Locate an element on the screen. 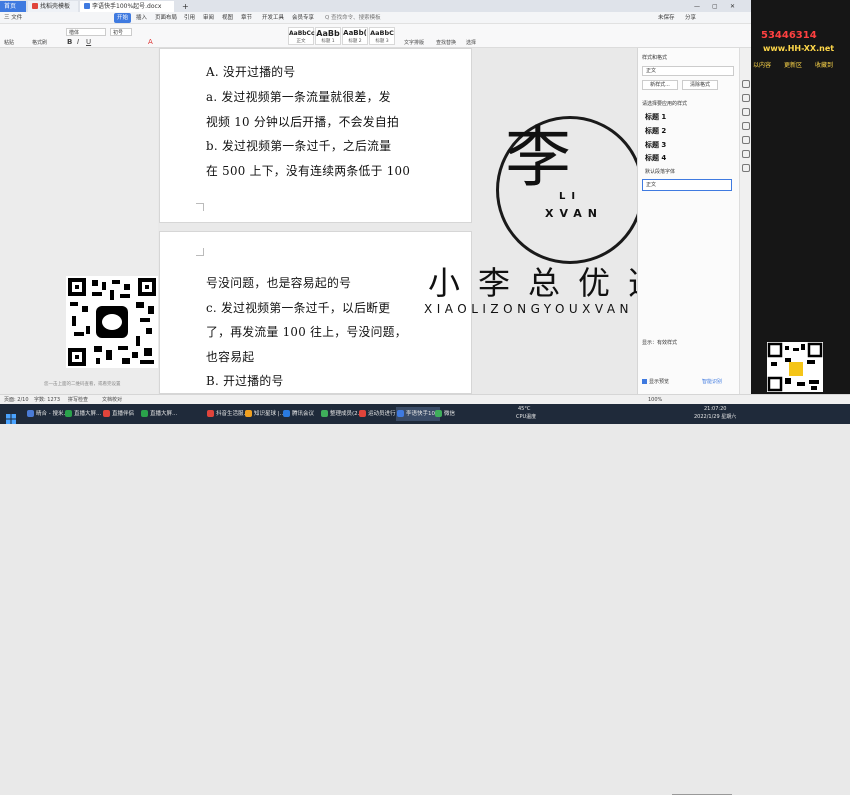  taskbar-app: 直播伴侣 is located at coordinates (118, 414).